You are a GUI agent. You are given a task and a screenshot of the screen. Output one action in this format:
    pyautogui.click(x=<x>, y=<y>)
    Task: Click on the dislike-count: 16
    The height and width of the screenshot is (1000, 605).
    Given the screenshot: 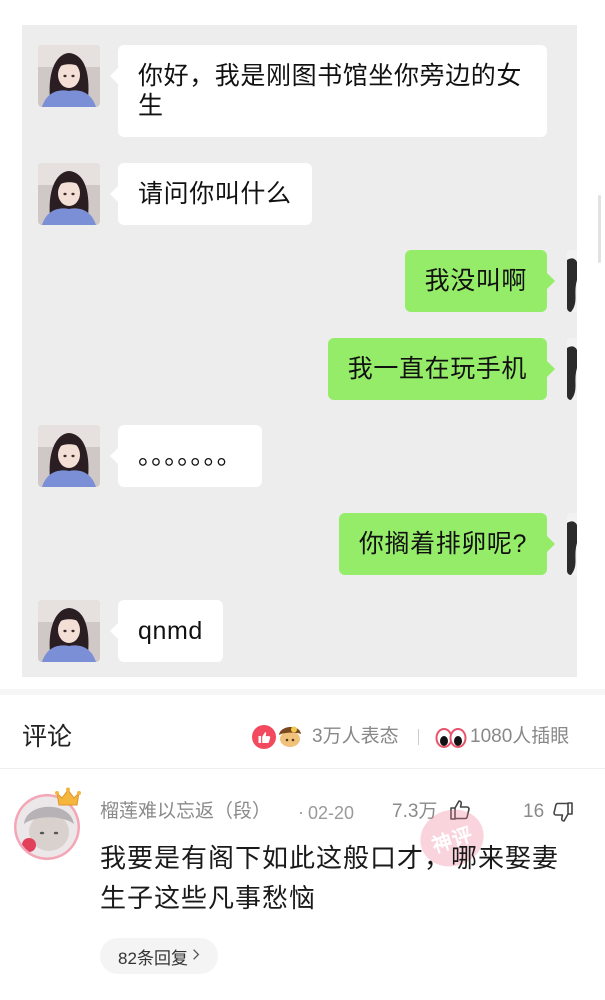 What is the action you would take?
    pyautogui.click(x=533, y=812)
    